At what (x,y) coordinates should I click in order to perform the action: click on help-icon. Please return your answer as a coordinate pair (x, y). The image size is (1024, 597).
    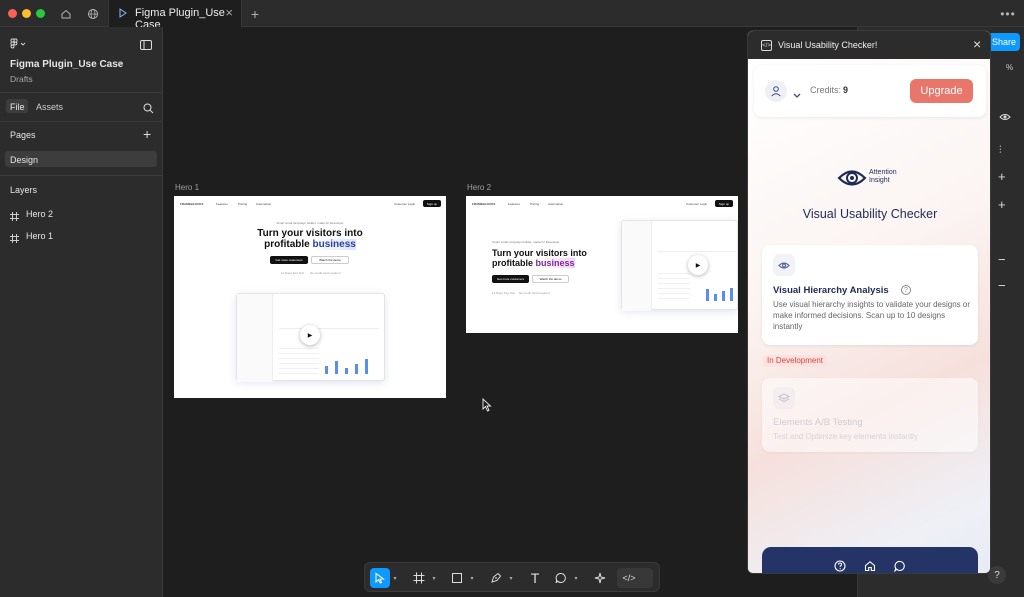
    Looking at the image, I should click on (840, 565).